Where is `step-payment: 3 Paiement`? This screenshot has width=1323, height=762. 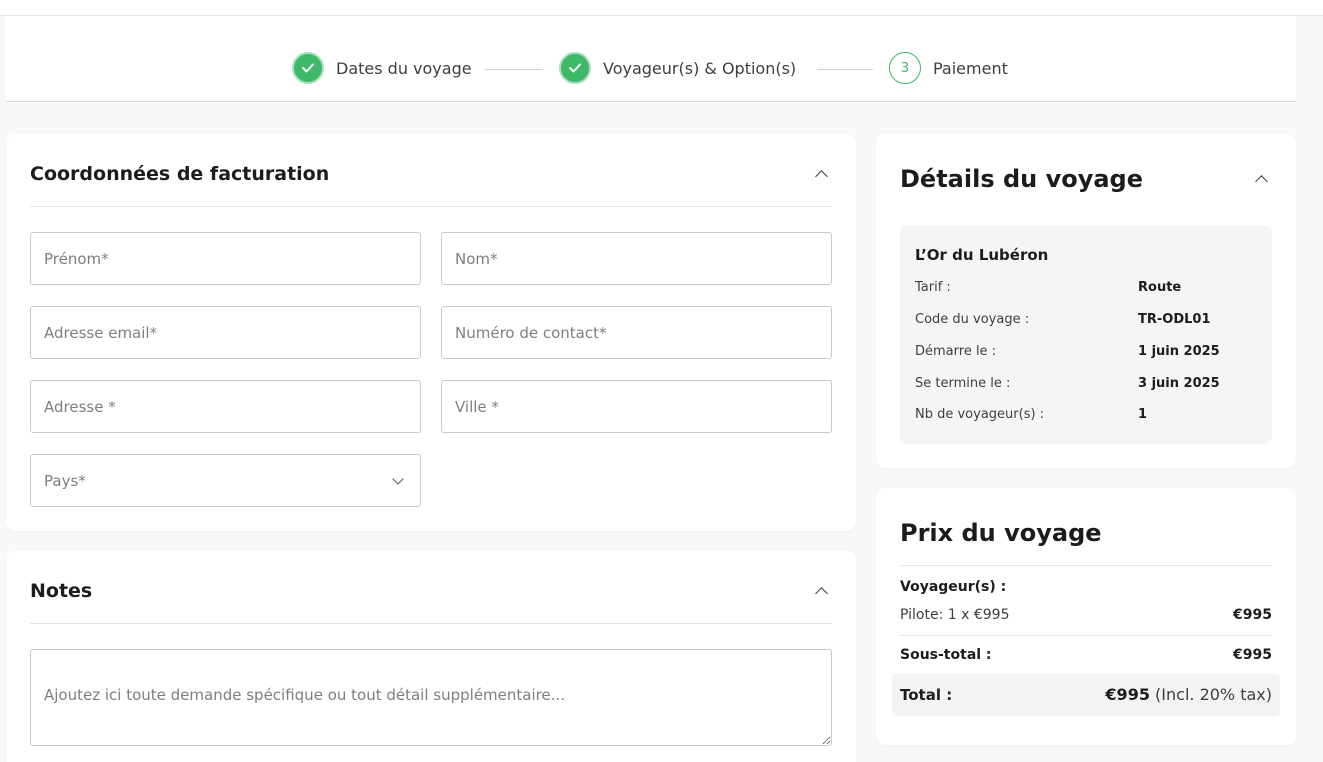
step-payment: 3 Paiement is located at coordinates (948, 68).